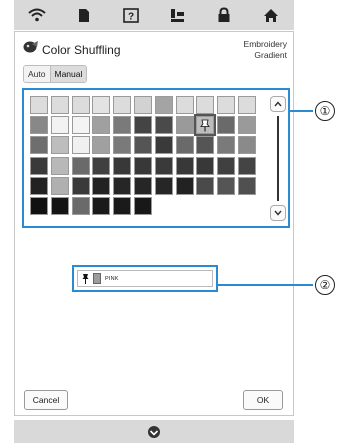 This screenshot has height=443, width=350. What do you see at coordinates (37, 15) in the screenshot?
I see `wifi-icon` at bounding box center [37, 15].